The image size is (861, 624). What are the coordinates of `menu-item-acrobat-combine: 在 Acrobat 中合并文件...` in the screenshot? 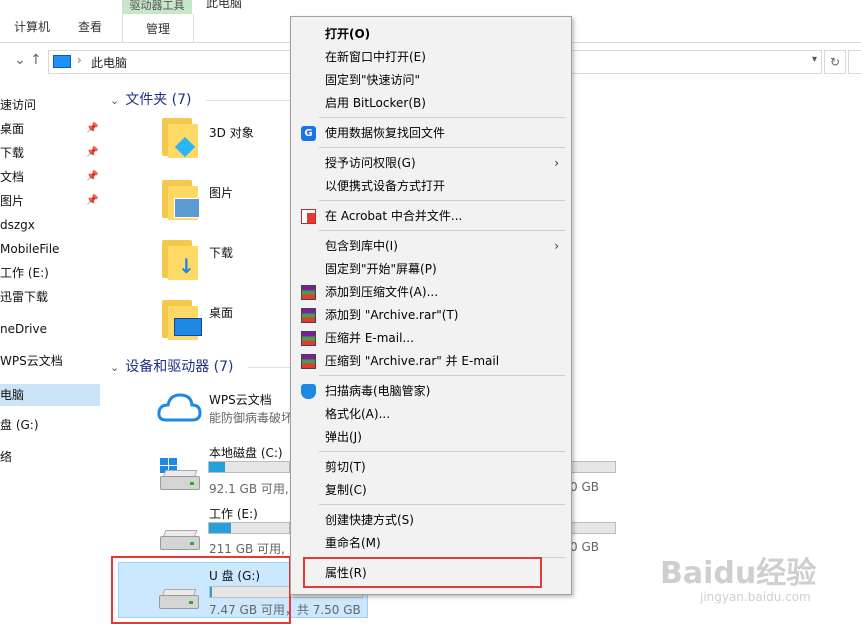 It's located at (431, 216).